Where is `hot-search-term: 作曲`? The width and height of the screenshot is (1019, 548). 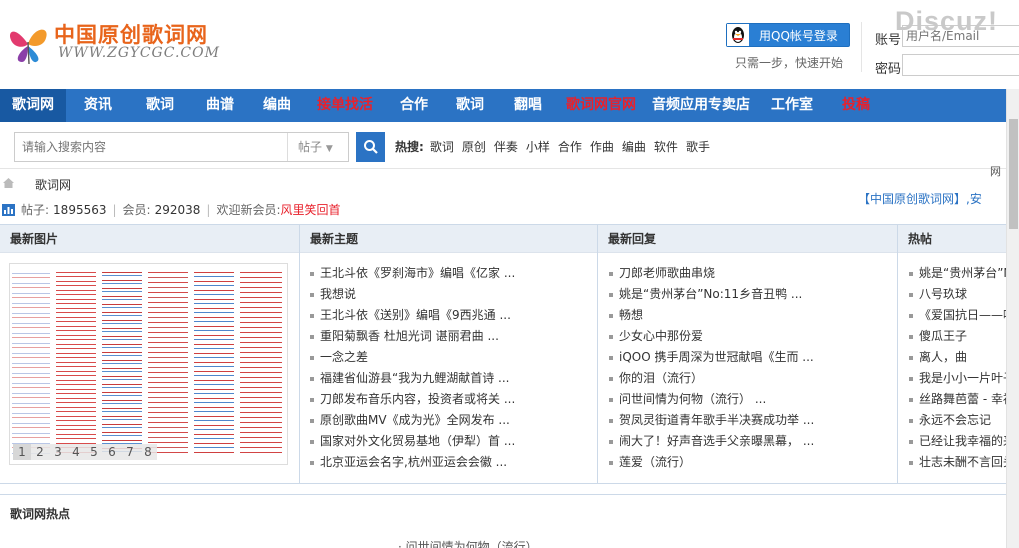
hot-search-term: 作曲 is located at coordinates (602, 146).